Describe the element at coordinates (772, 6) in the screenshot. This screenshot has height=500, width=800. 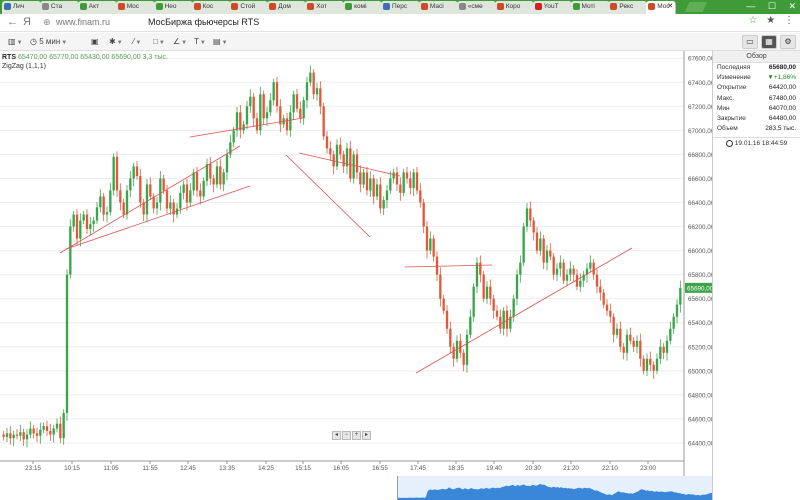
I see `maximize-button: ☐` at that location.